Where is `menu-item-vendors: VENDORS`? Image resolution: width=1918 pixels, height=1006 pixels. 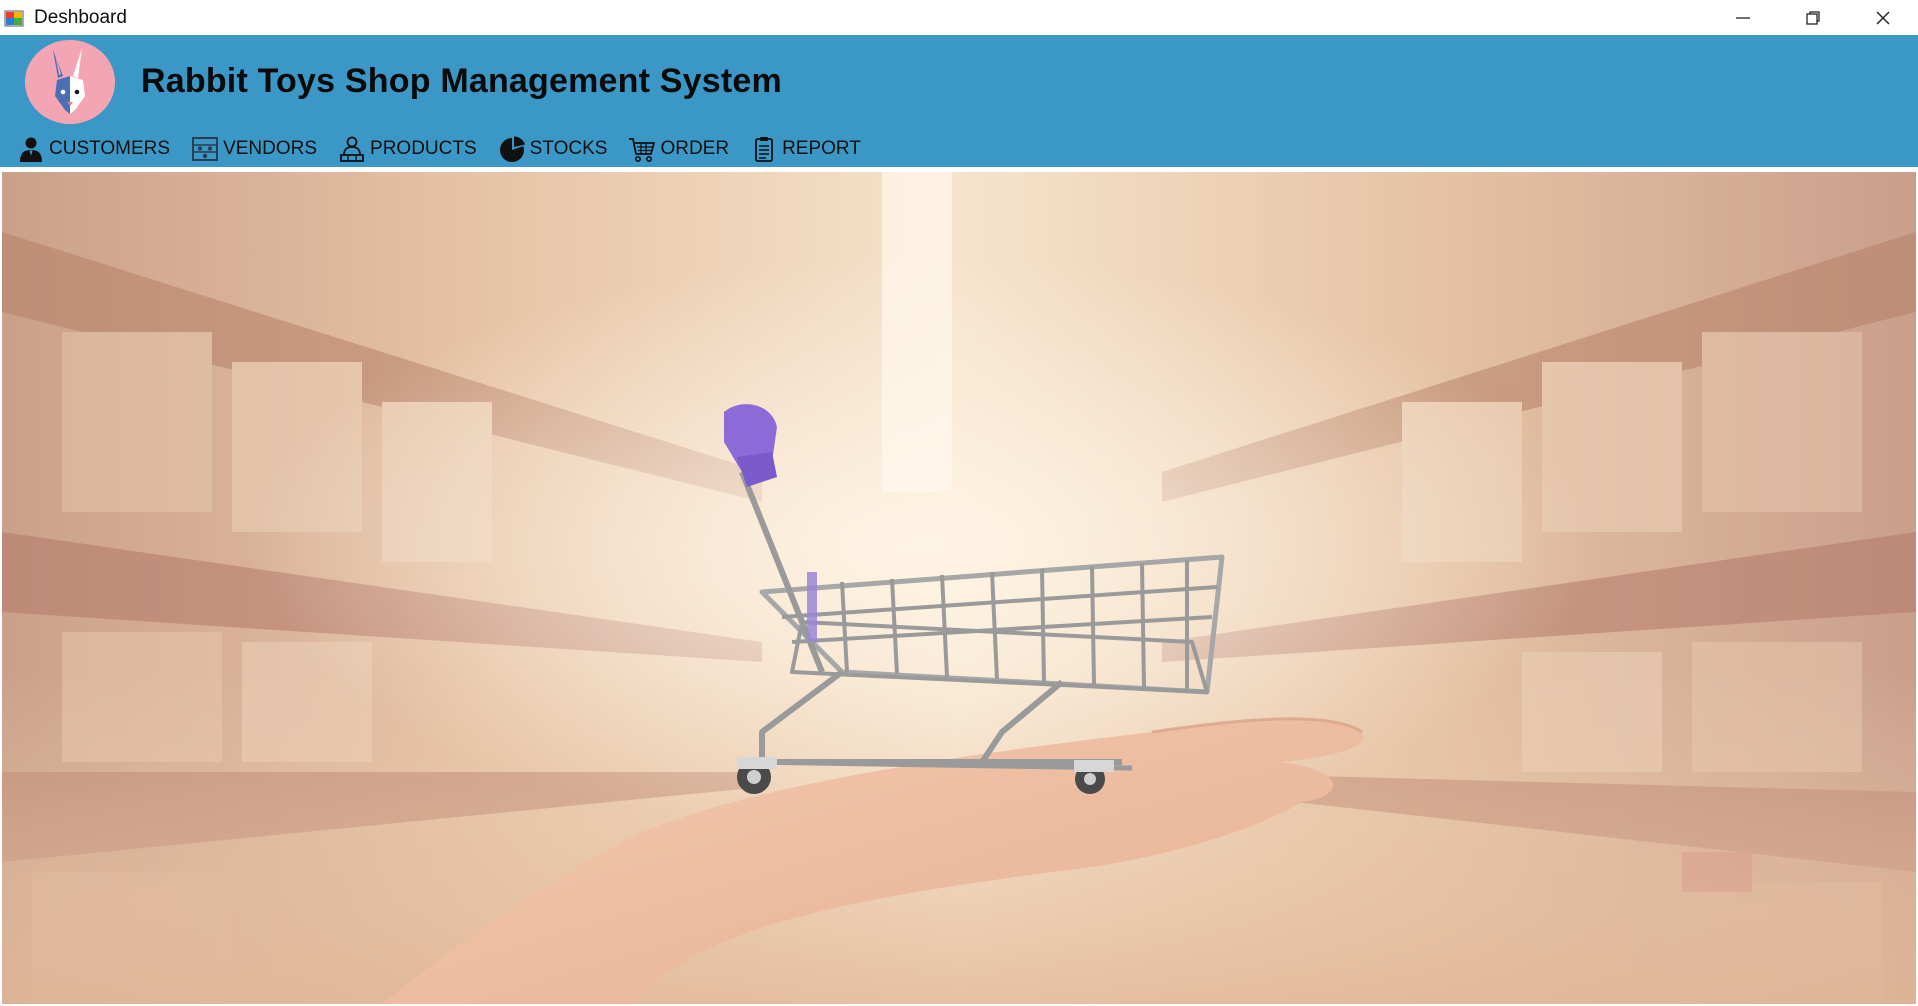
menu-item-vendors: VENDORS is located at coordinates (255, 149).